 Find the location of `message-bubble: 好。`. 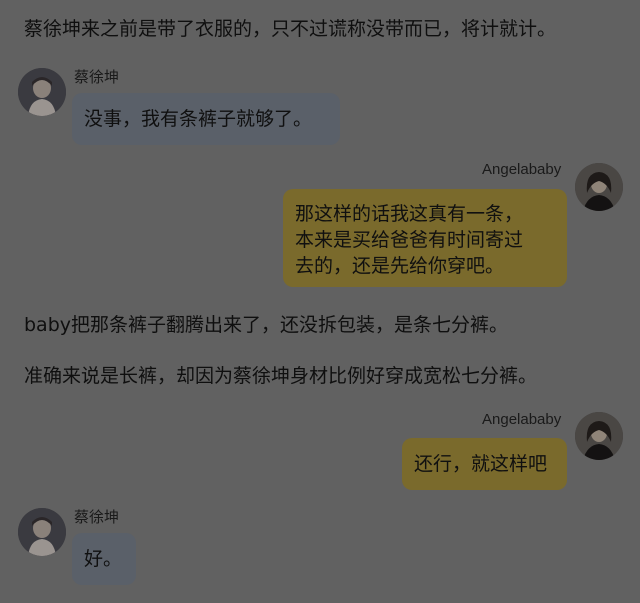

message-bubble: 好。 is located at coordinates (104, 559).